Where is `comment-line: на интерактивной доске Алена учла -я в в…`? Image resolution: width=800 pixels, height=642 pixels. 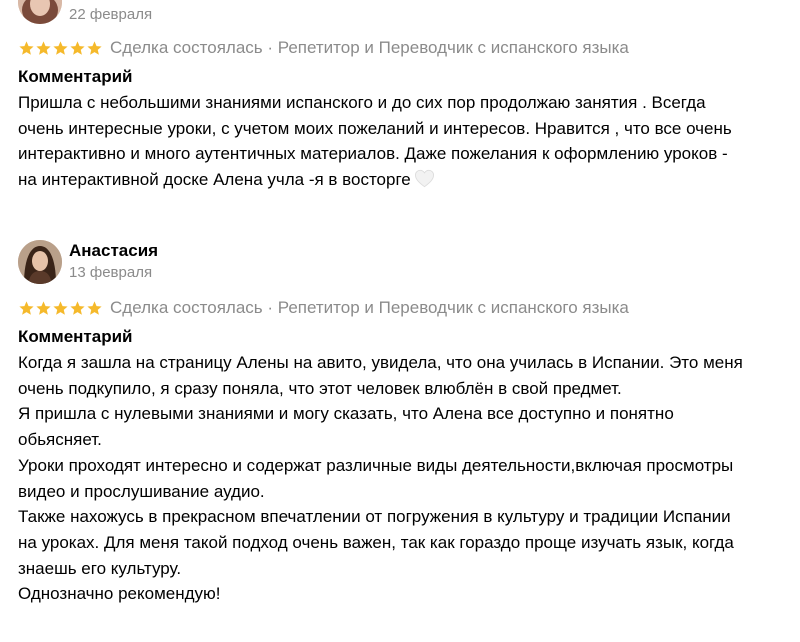 comment-line: на интерактивной доске Алена учла -я в в… is located at coordinates (214, 180).